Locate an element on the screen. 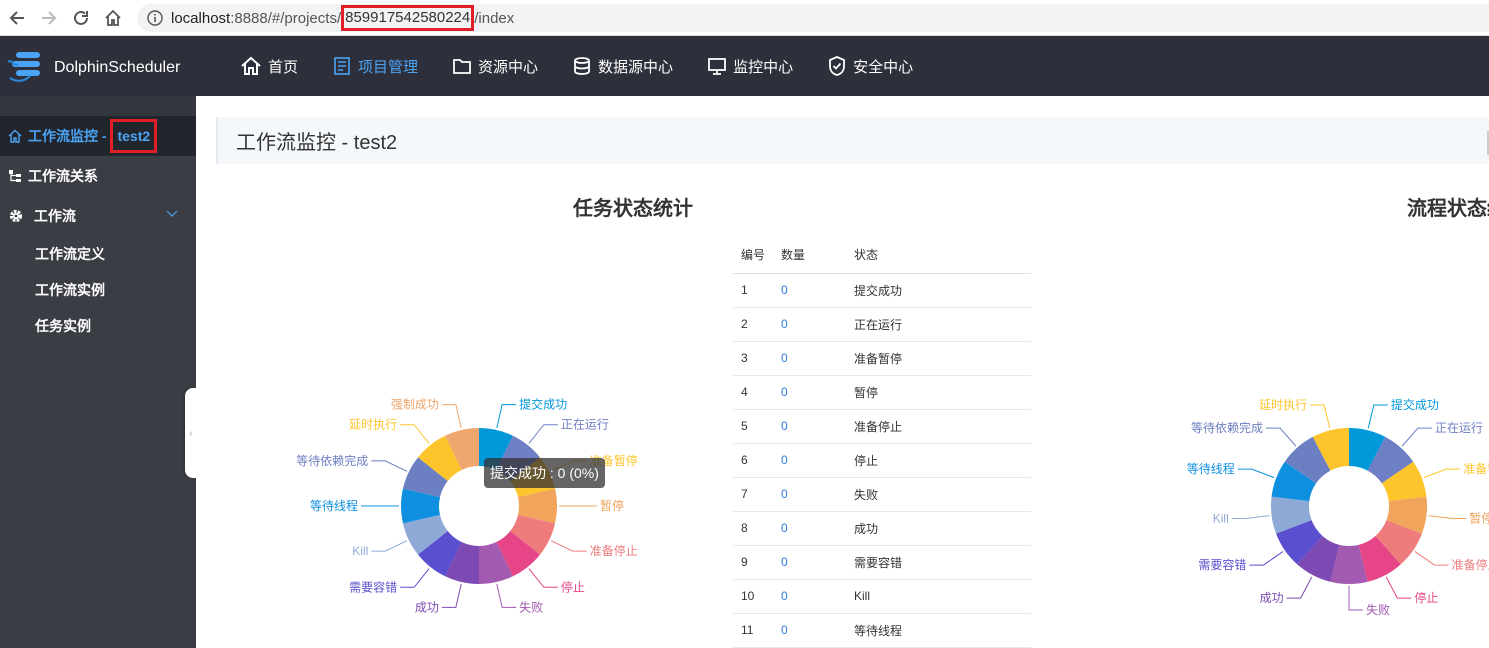 This screenshot has width=1489, height=648. cell-state: 准备暂停 is located at coordinates (938, 358).